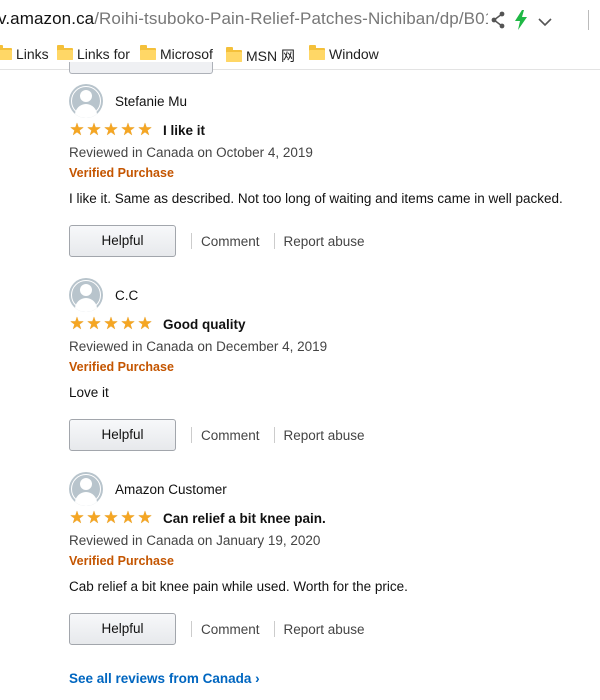  What do you see at coordinates (184, 130) in the screenshot?
I see `review-title: I like it` at bounding box center [184, 130].